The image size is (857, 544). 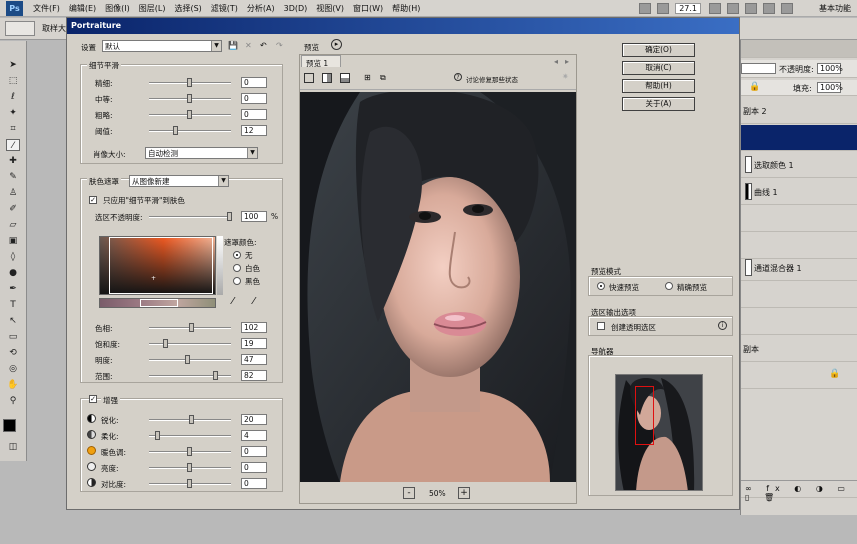 I want to click on skin-brightness-strip, so click(x=220, y=265).